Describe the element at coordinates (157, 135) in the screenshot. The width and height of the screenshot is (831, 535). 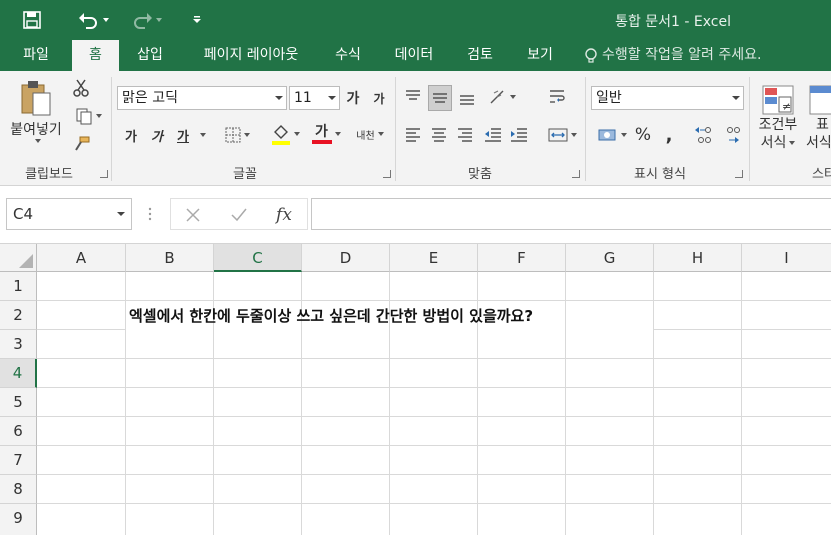
I see `italic-button: 가` at that location.